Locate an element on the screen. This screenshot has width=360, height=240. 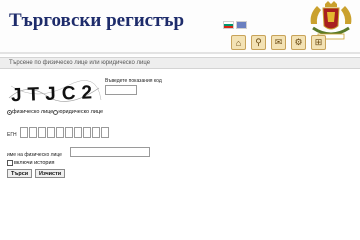
search-button: Търси is located at coordinates (20, 173).